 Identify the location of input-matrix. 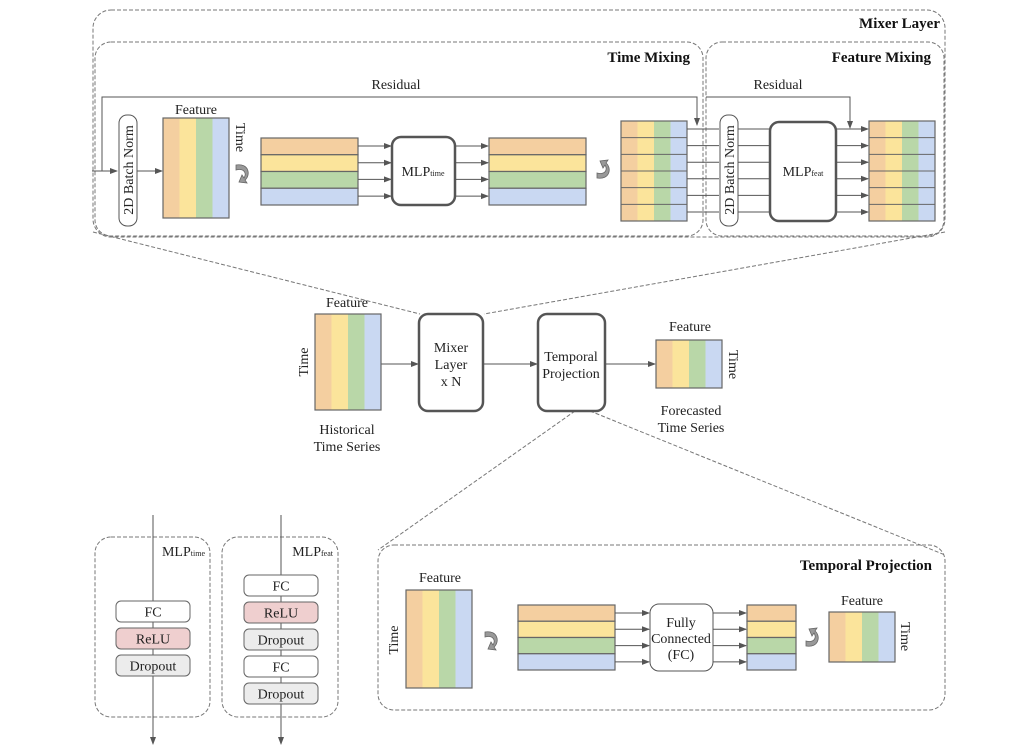
(196, 168).